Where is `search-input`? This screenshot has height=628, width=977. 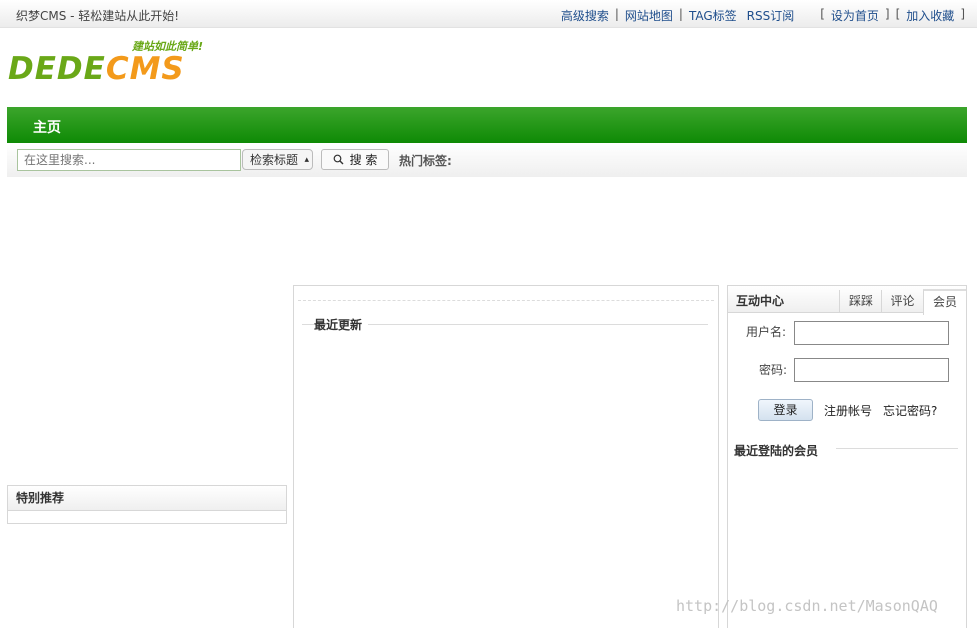
search-input is located at coordinates (129, 160).